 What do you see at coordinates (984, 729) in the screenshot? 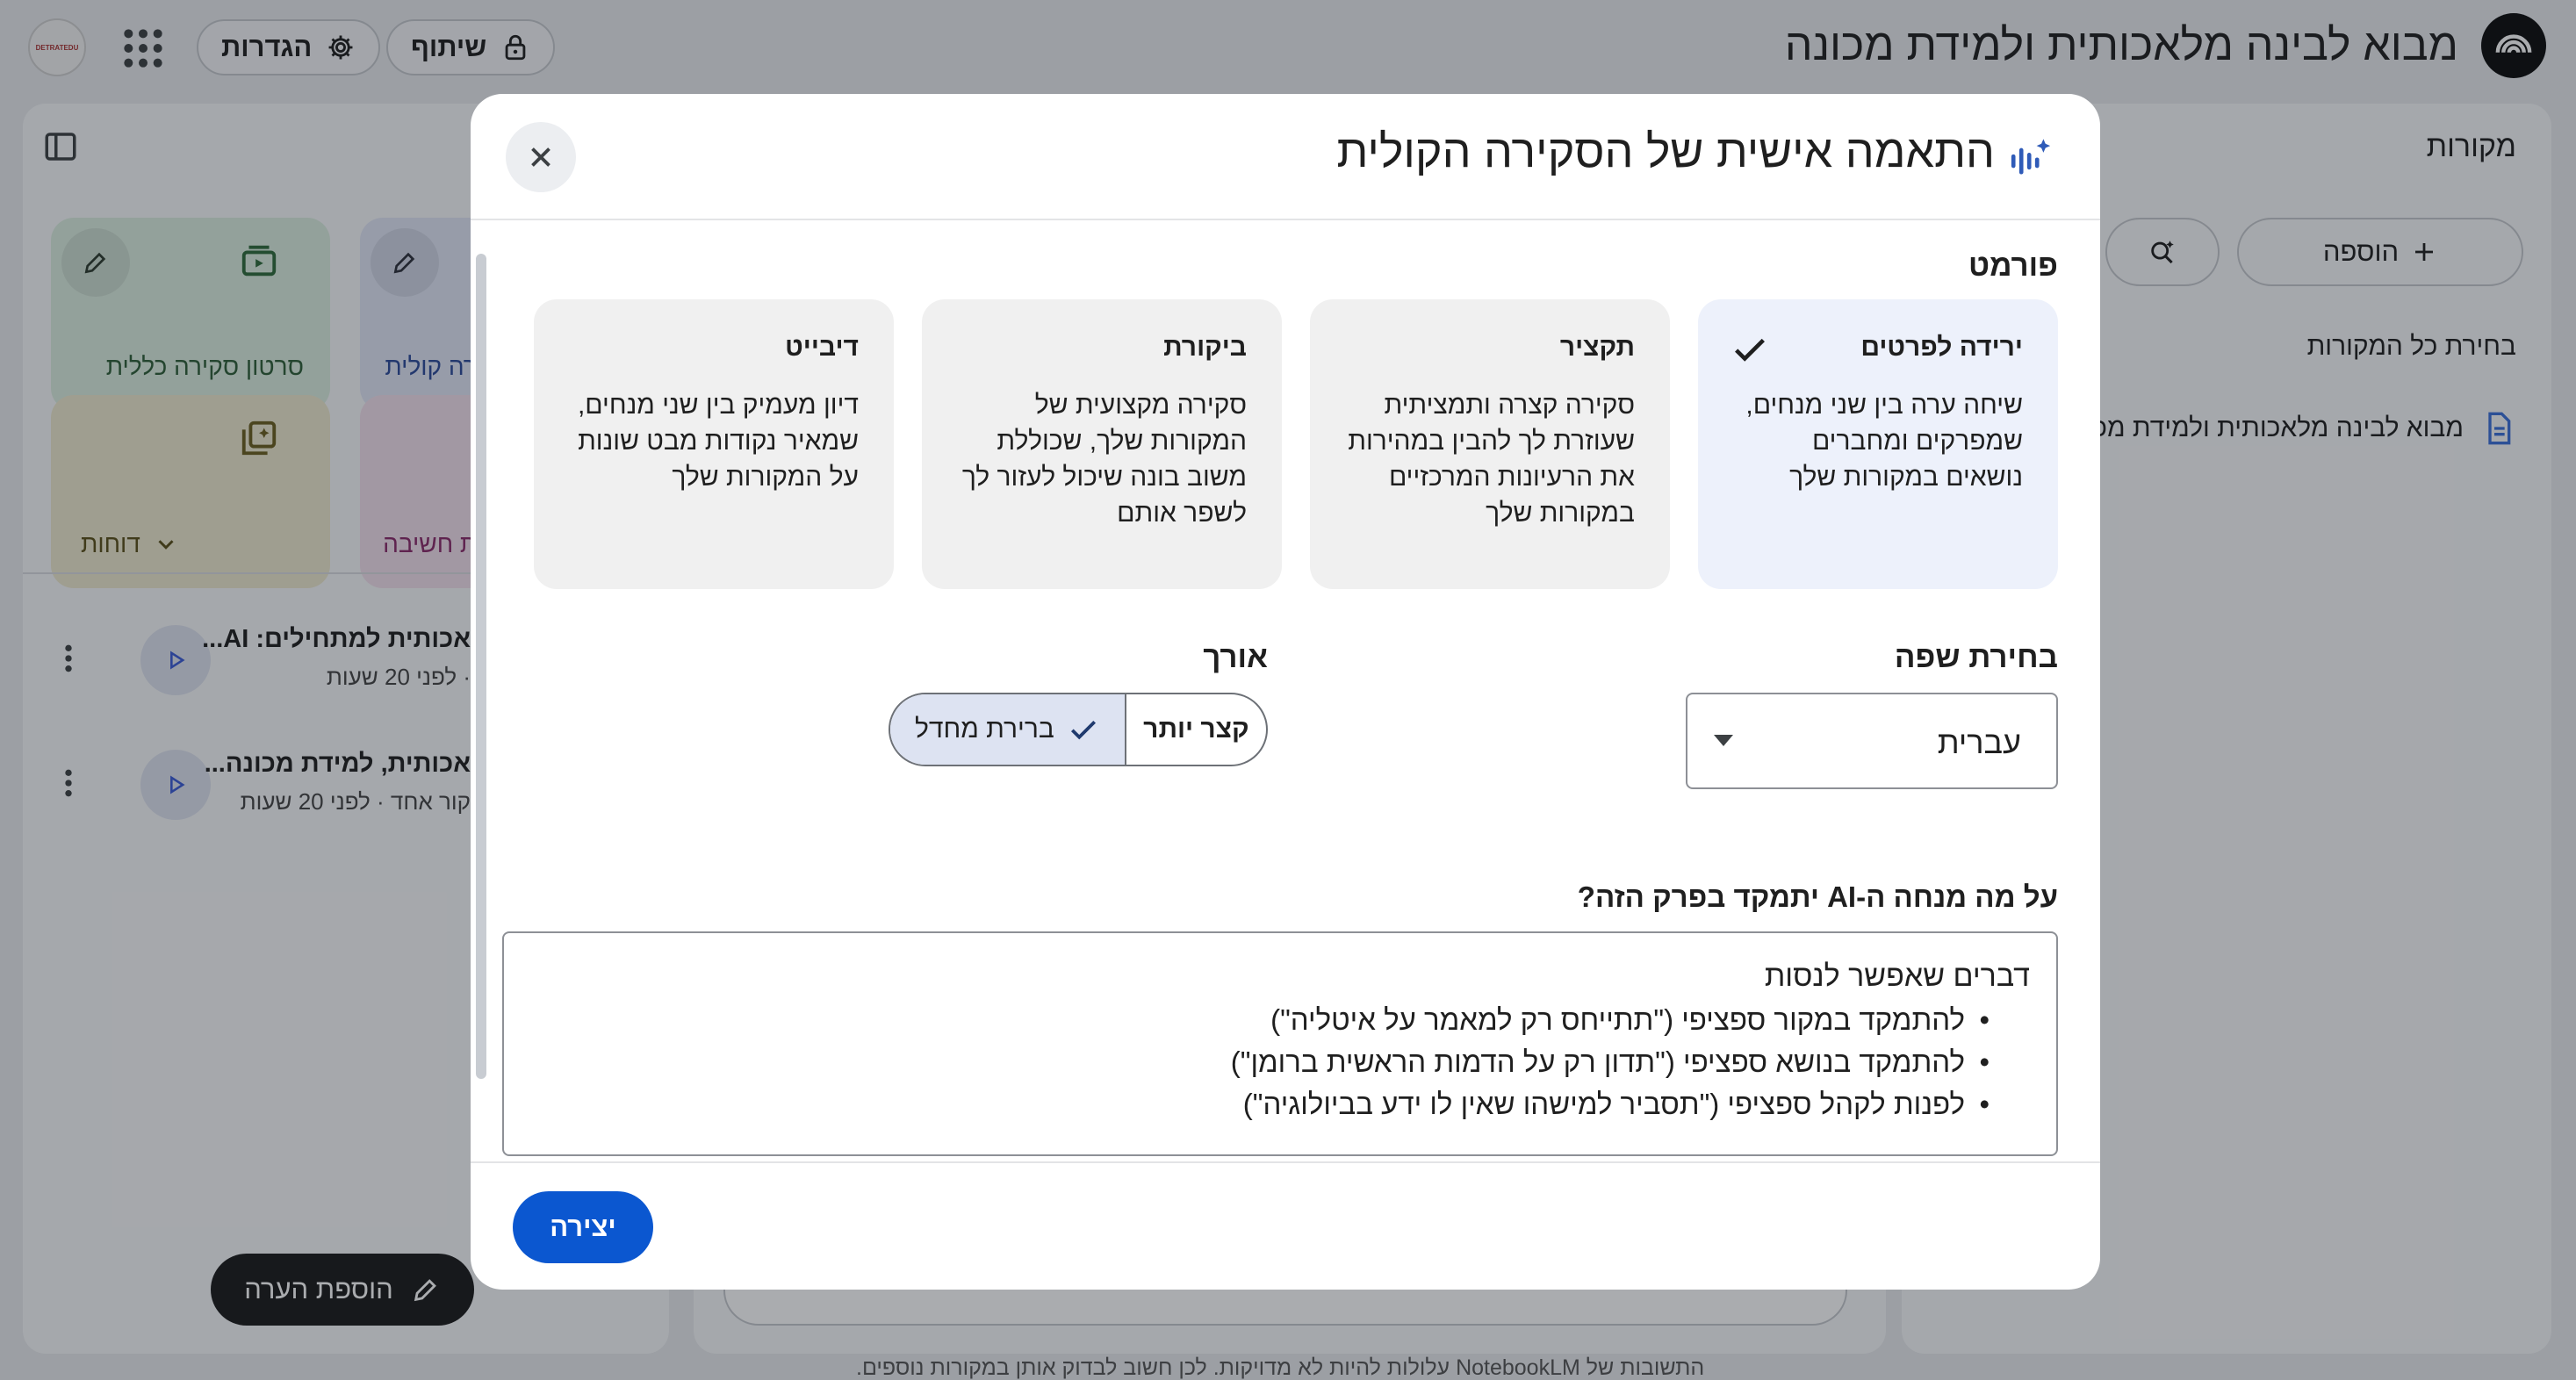
I see `length-option-label: ברירת מחדל` at bounding box center [984, 729].